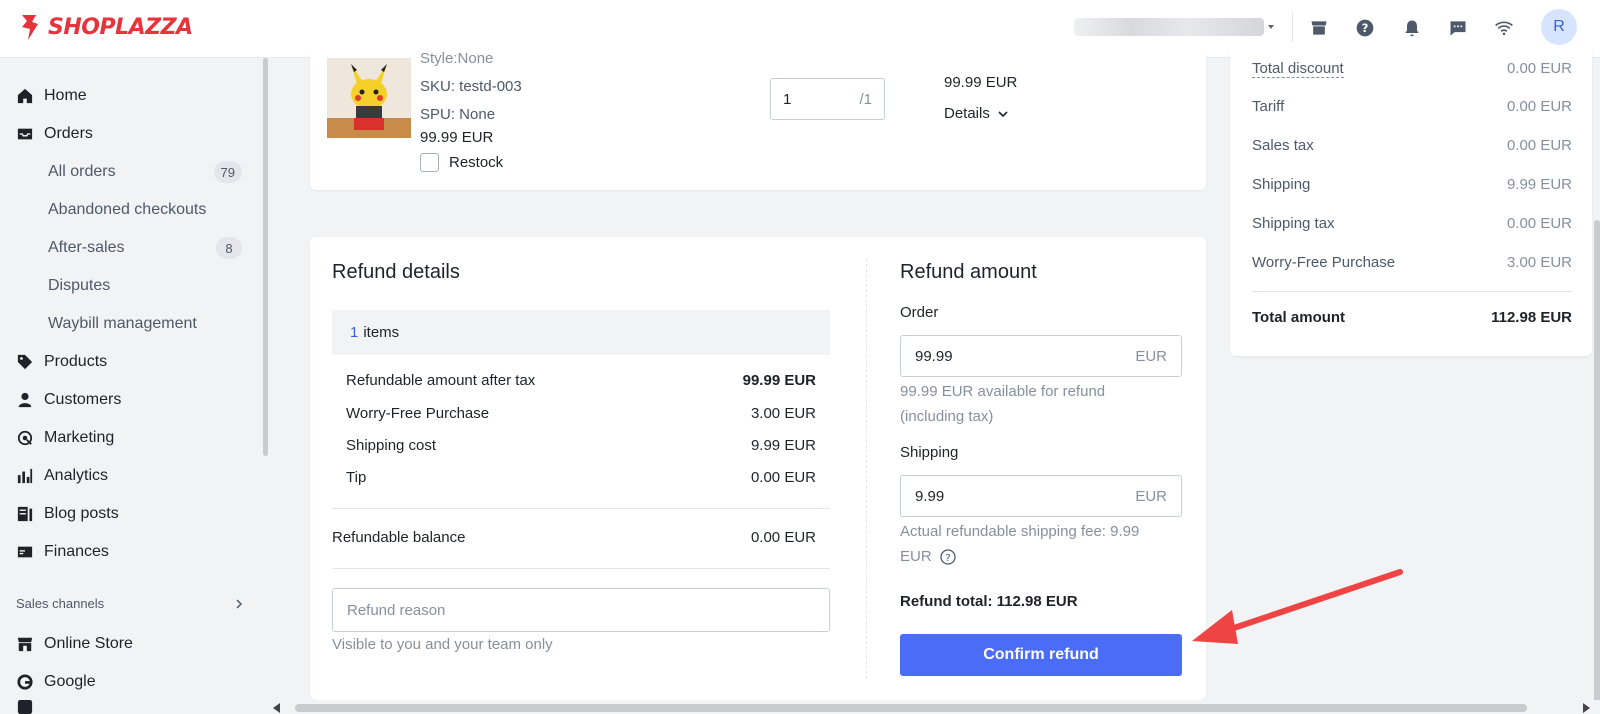  What do you see at coordinates (56, 682) in the screenshot?
I see `sidebar-item-google: Google` at bounding box center [56, 682].